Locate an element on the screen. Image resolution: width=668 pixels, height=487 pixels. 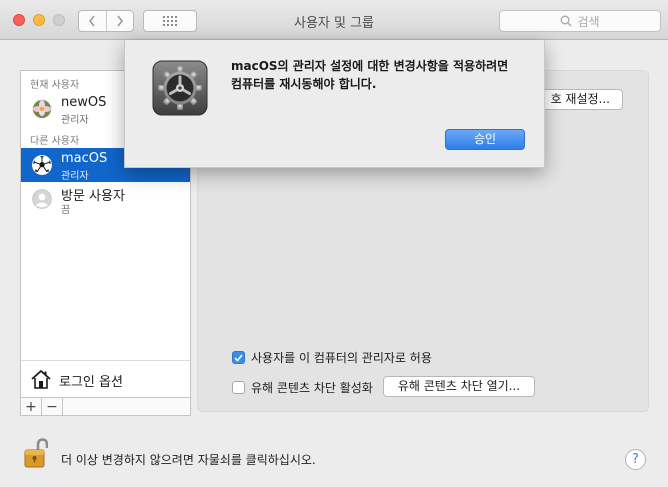
search-field: 검색 is located at coordinates (580, 21).